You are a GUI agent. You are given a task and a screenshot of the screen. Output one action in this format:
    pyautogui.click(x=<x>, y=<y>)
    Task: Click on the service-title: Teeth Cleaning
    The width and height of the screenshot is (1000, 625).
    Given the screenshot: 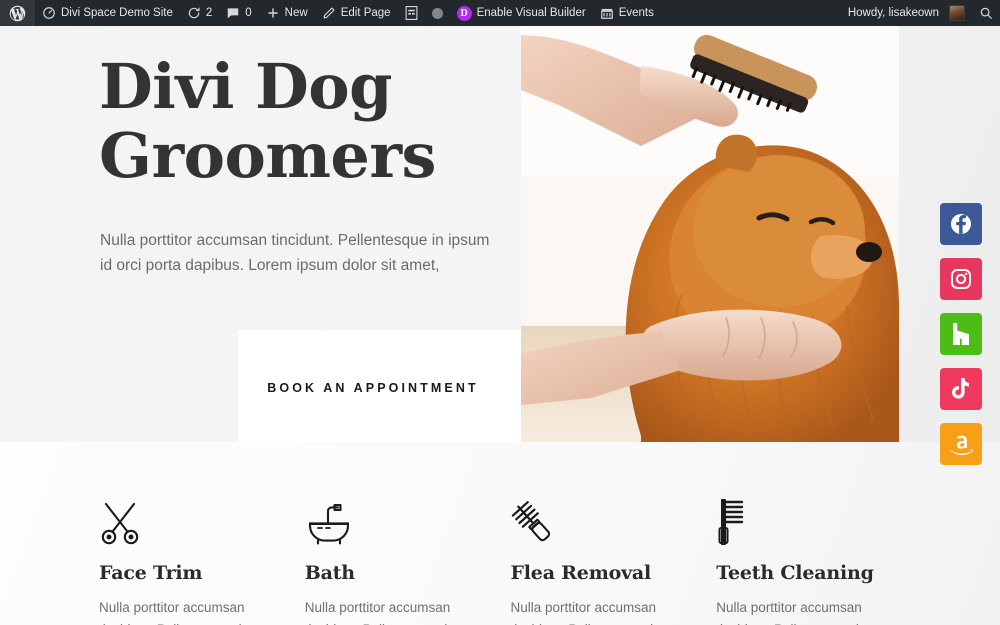 What is the action you would take?
    pyautogui.click(x=795, y=573)
    